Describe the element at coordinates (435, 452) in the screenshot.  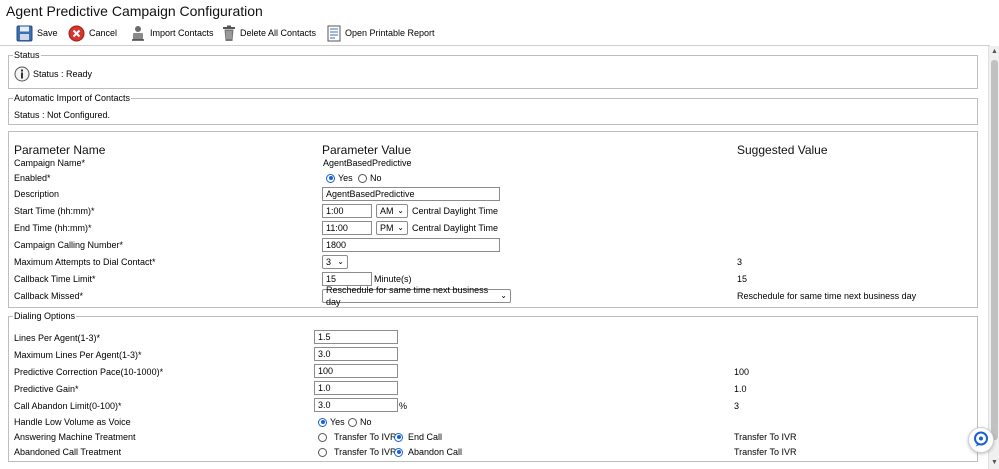
I see `abandoned-call-abandon-label: Abandon Call` at that location.